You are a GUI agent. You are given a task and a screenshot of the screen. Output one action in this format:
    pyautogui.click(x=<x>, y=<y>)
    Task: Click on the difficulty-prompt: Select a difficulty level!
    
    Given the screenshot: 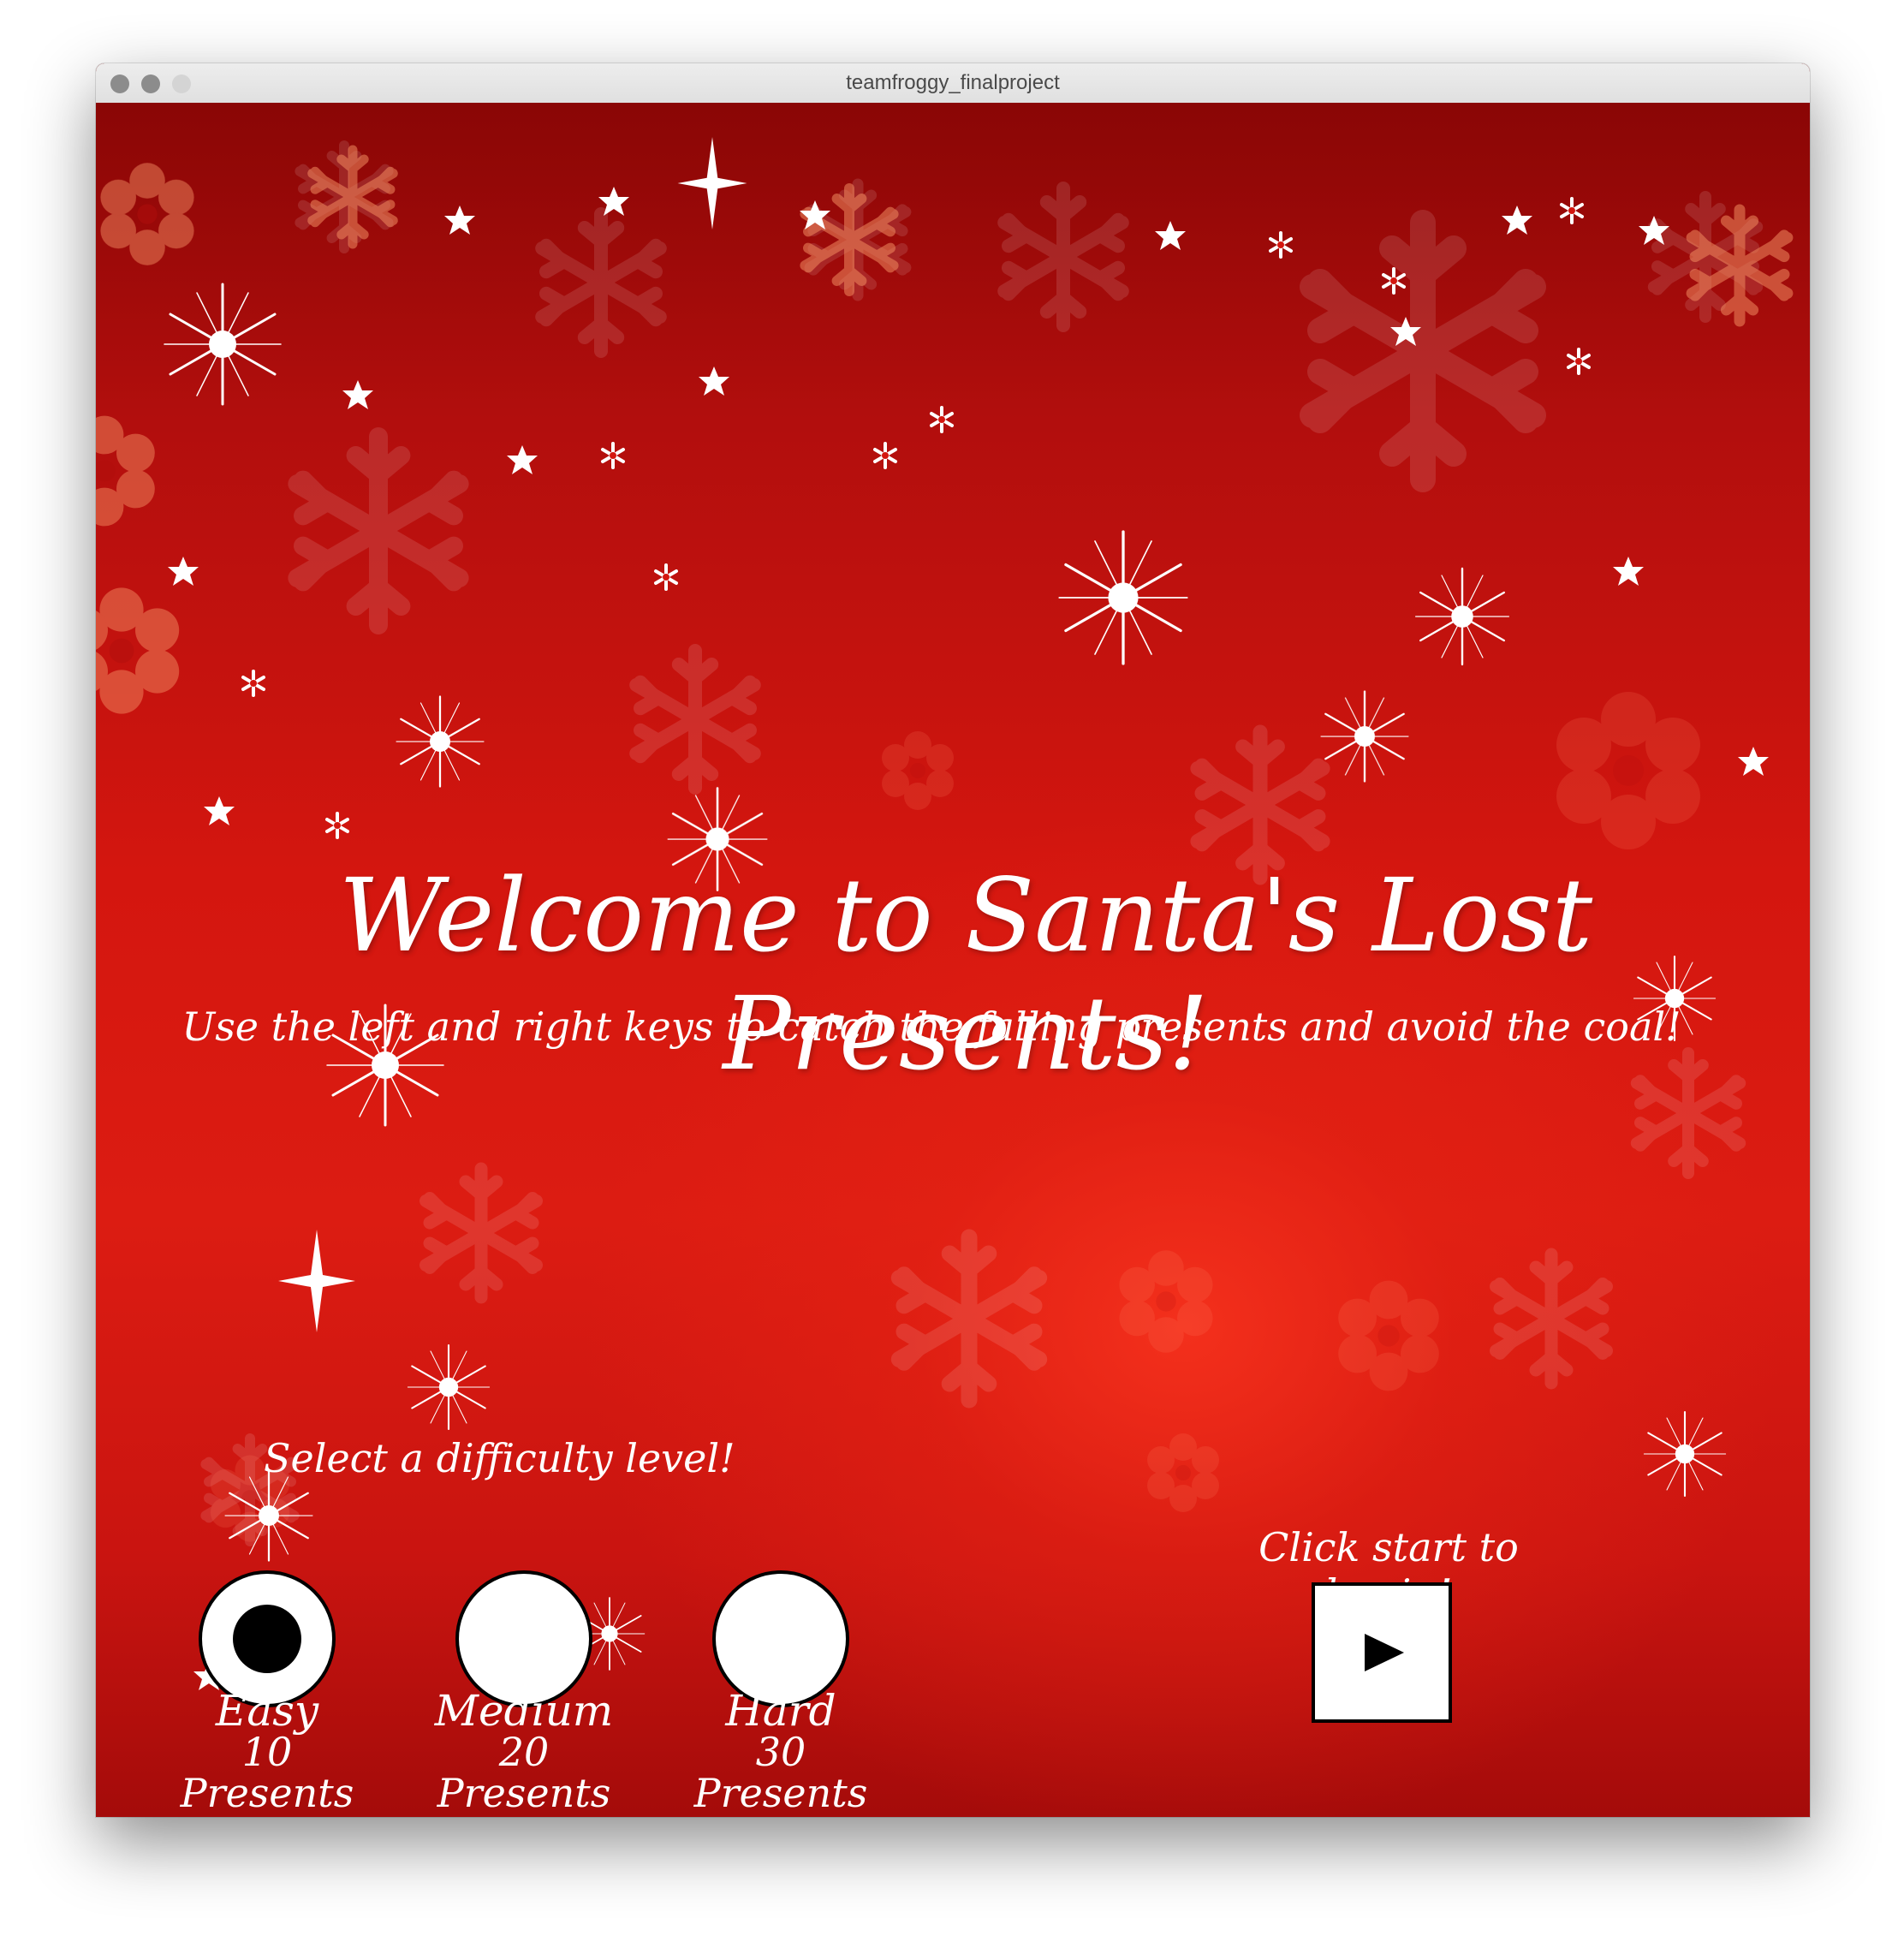 What is the action you would take?
    pyautogui.click(x=500, y=1458)
    